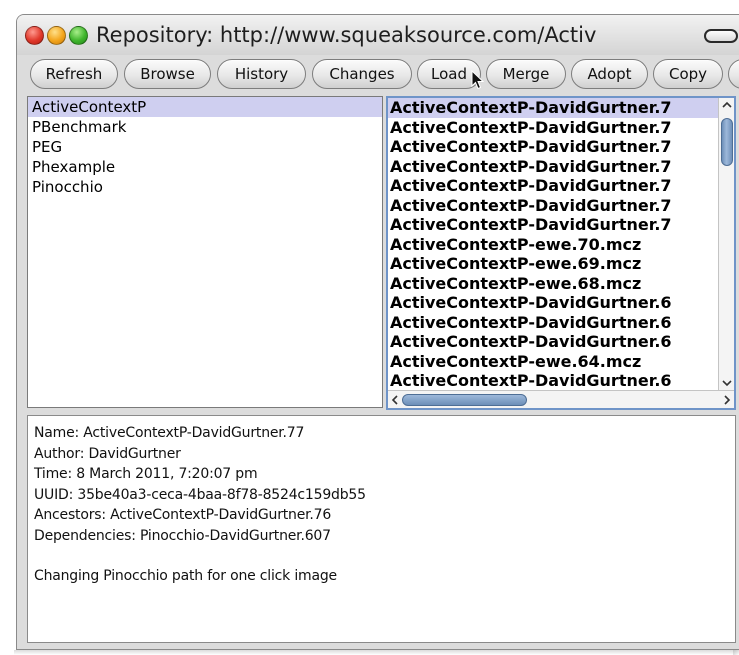 This screenshot has height=655, width=739. What do you see at coordinates (395, 400) in the screenshot?
I see `scroll-left-arrow-icon` at bounding box center [395, 400].